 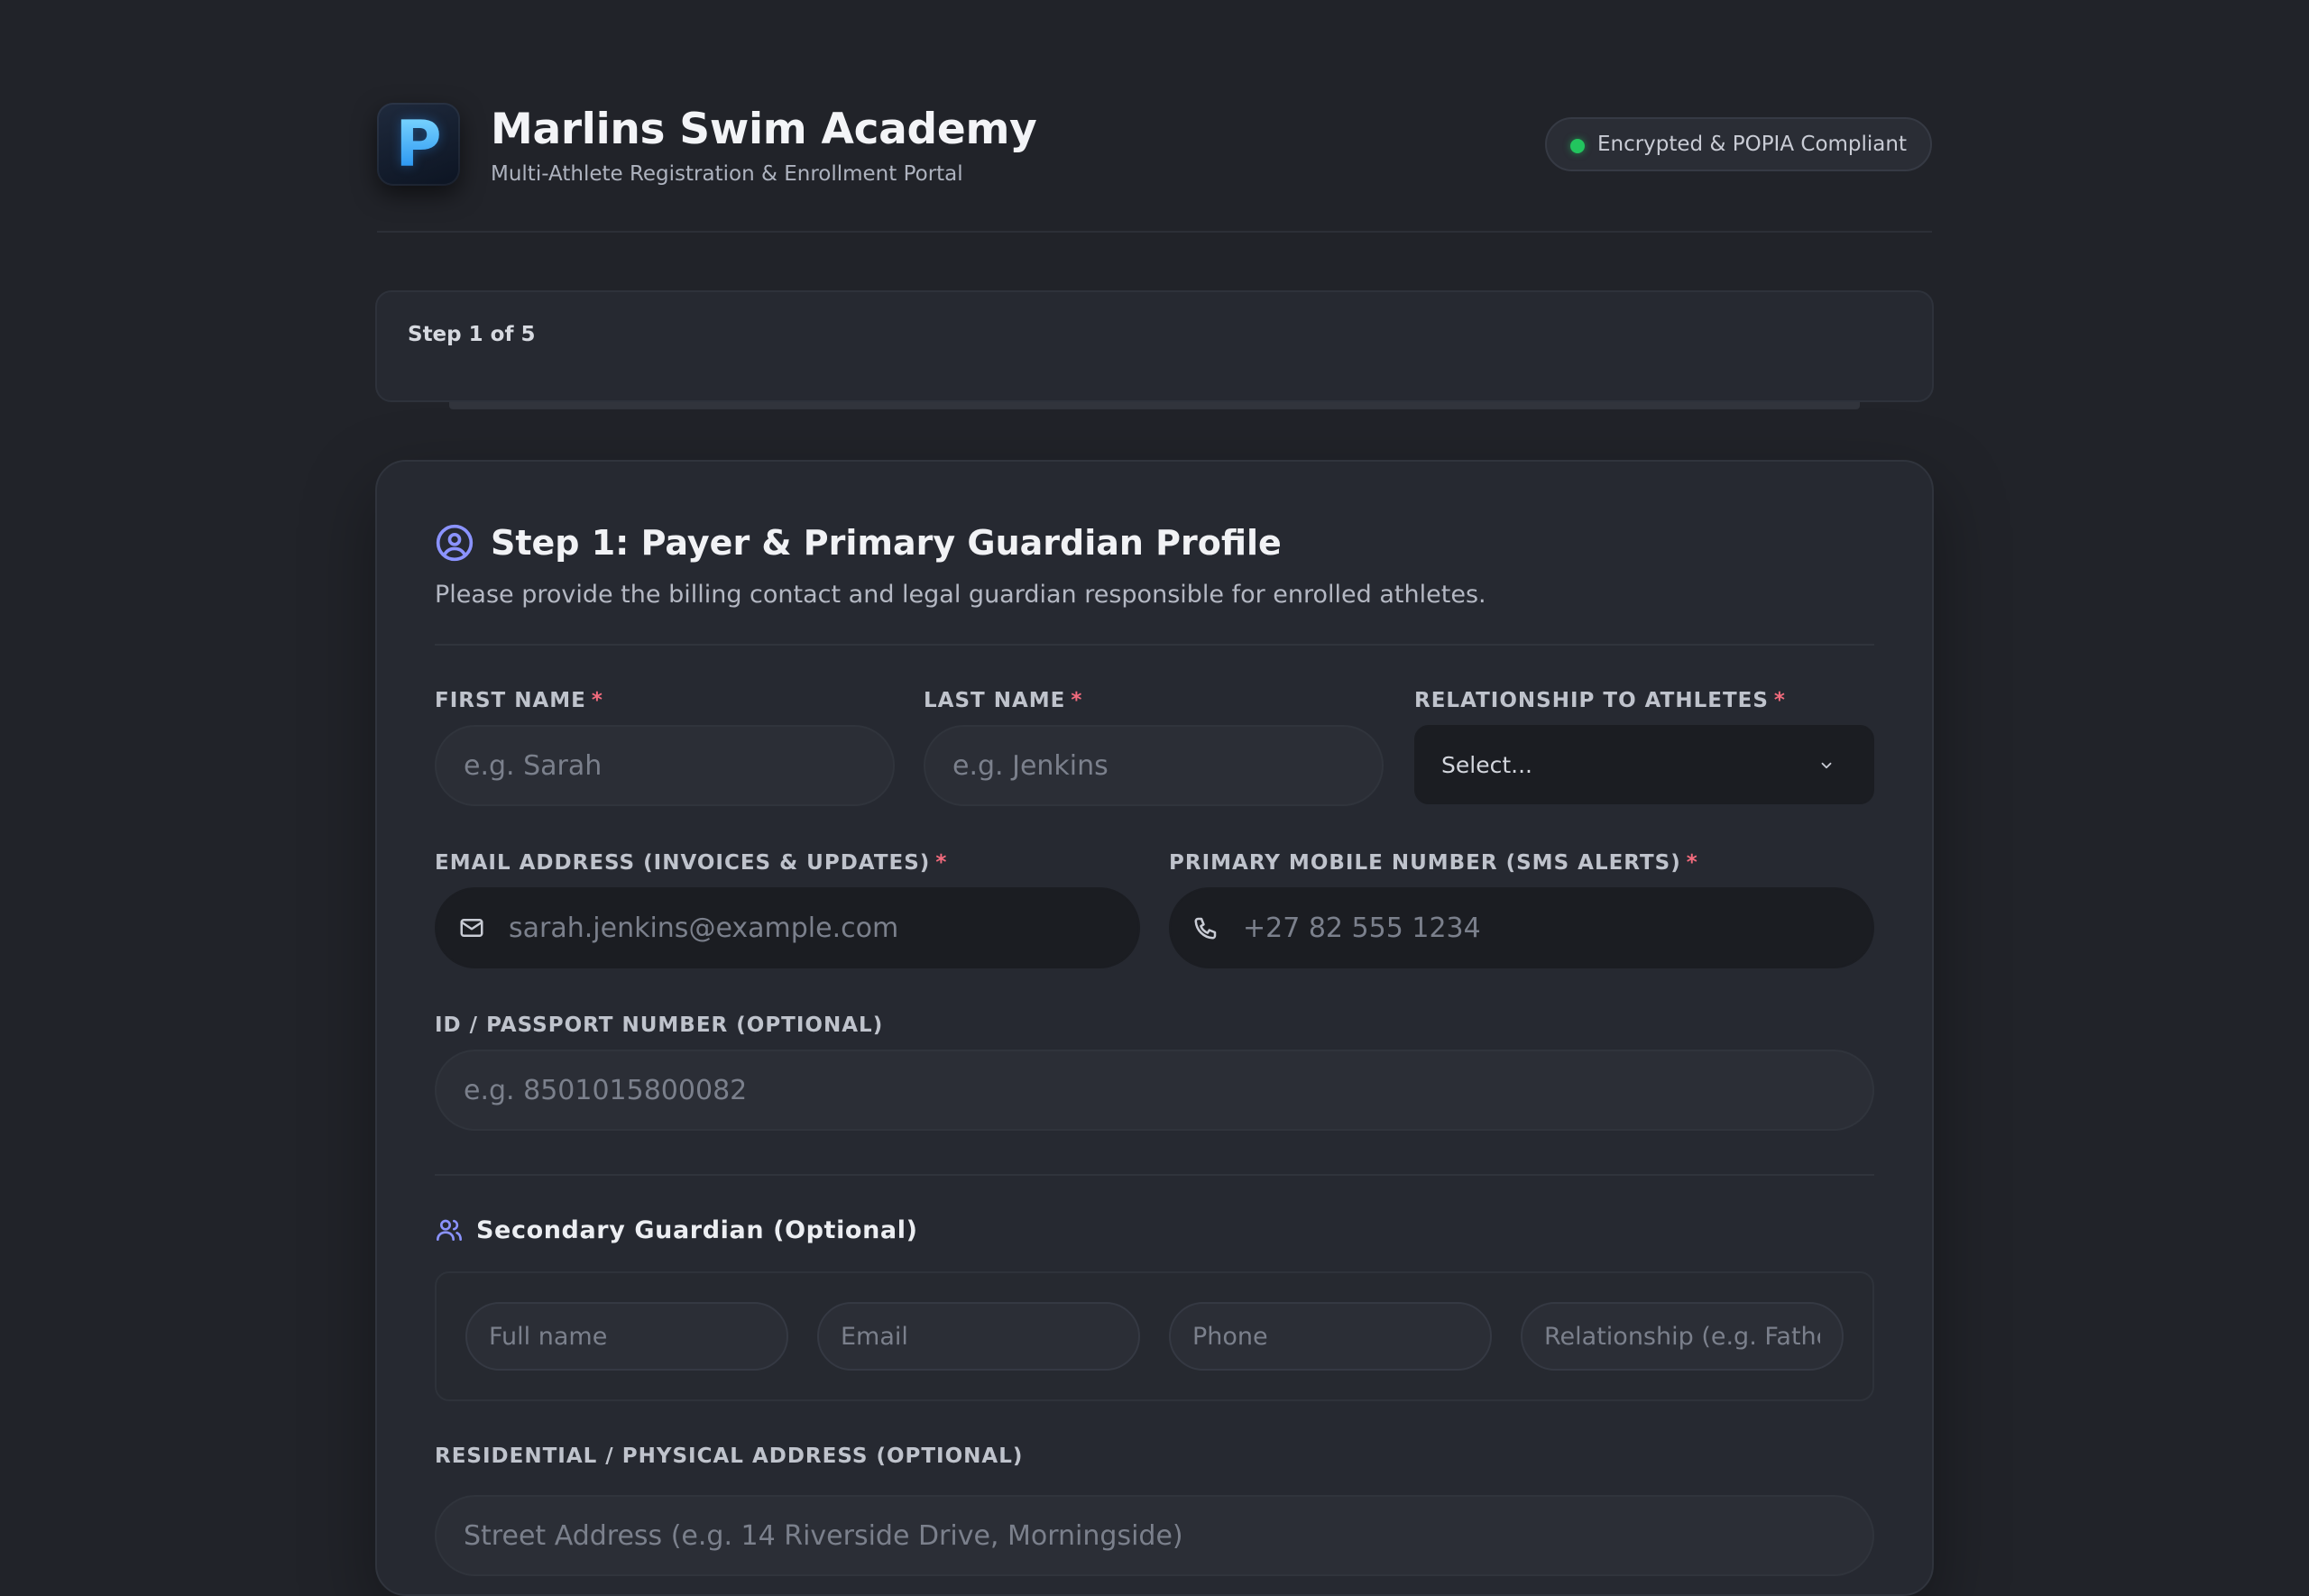 I want to click on first-name-input, so click(x=665, y=765).